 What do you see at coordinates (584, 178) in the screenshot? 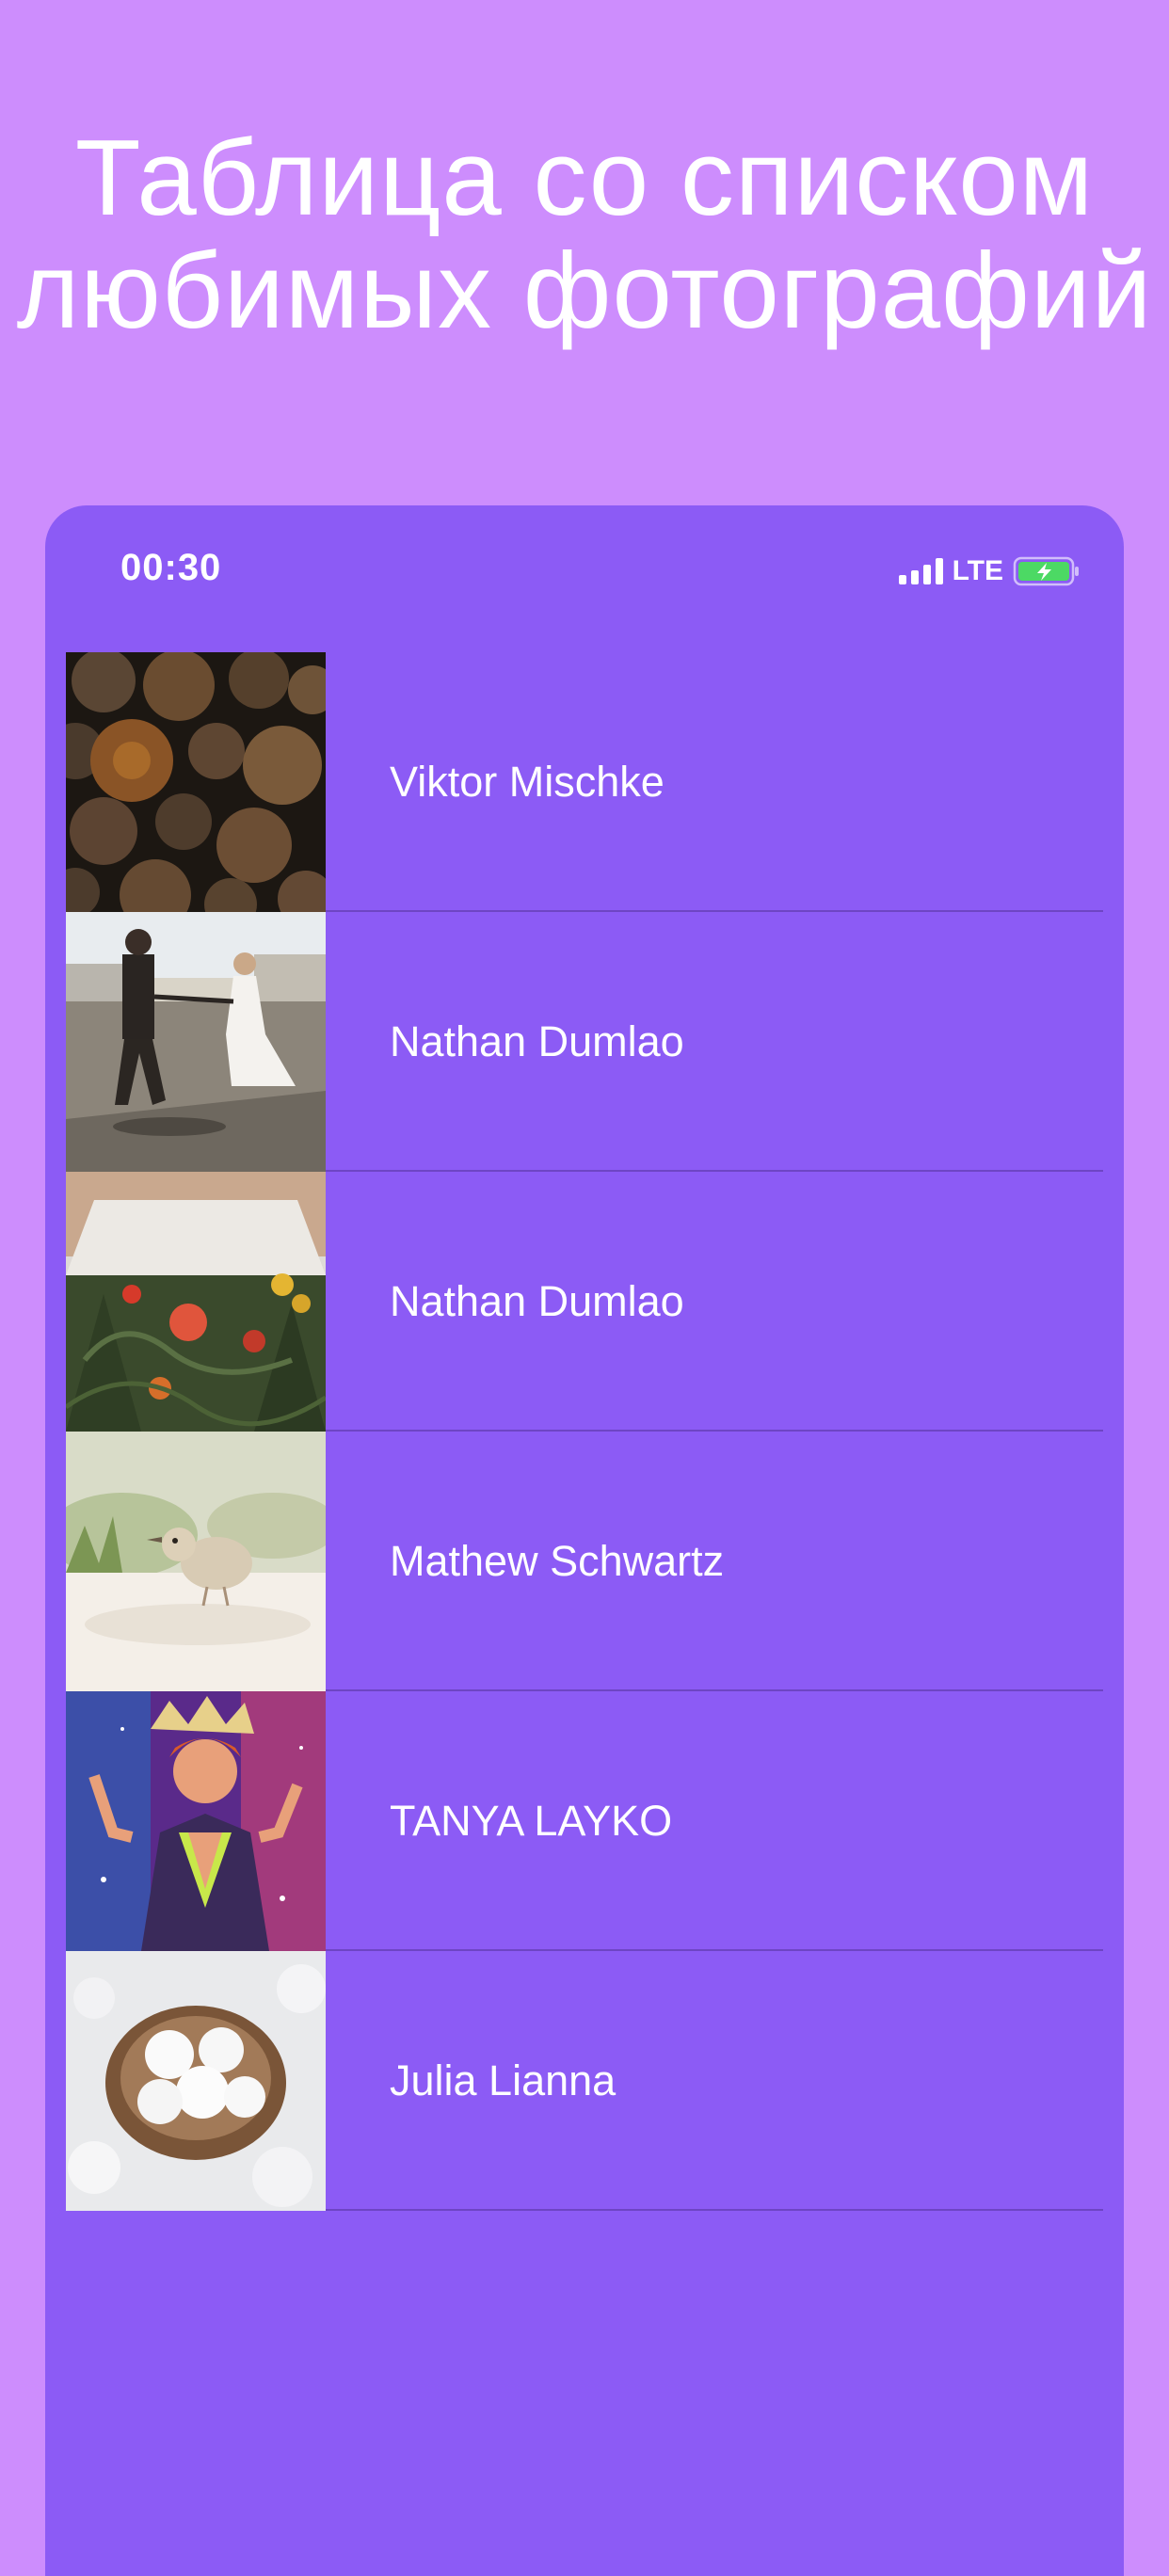
I see `headline-line-1: Таблица со списком` at bounding box center [584, 178].